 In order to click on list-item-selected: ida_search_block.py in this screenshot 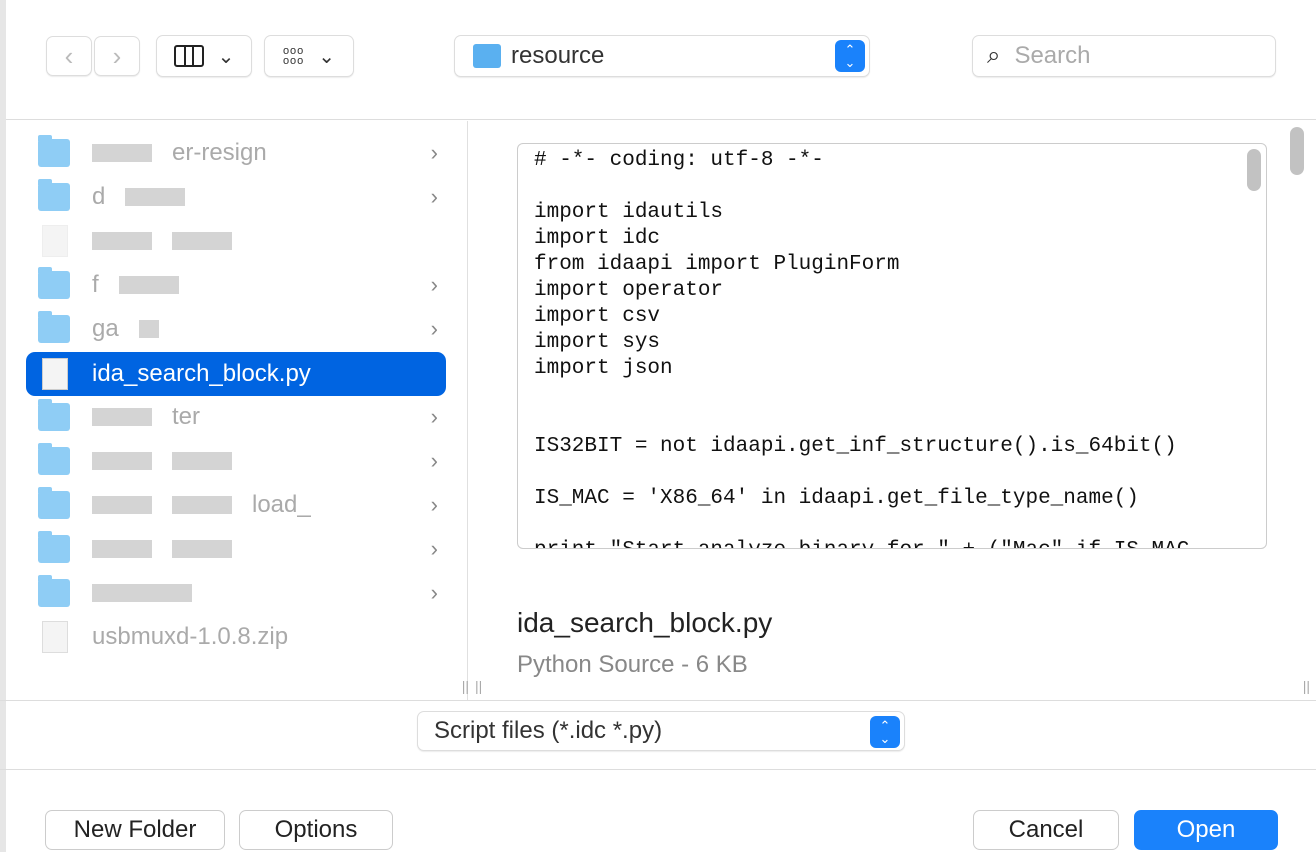, I will do `click(236, 374)`.